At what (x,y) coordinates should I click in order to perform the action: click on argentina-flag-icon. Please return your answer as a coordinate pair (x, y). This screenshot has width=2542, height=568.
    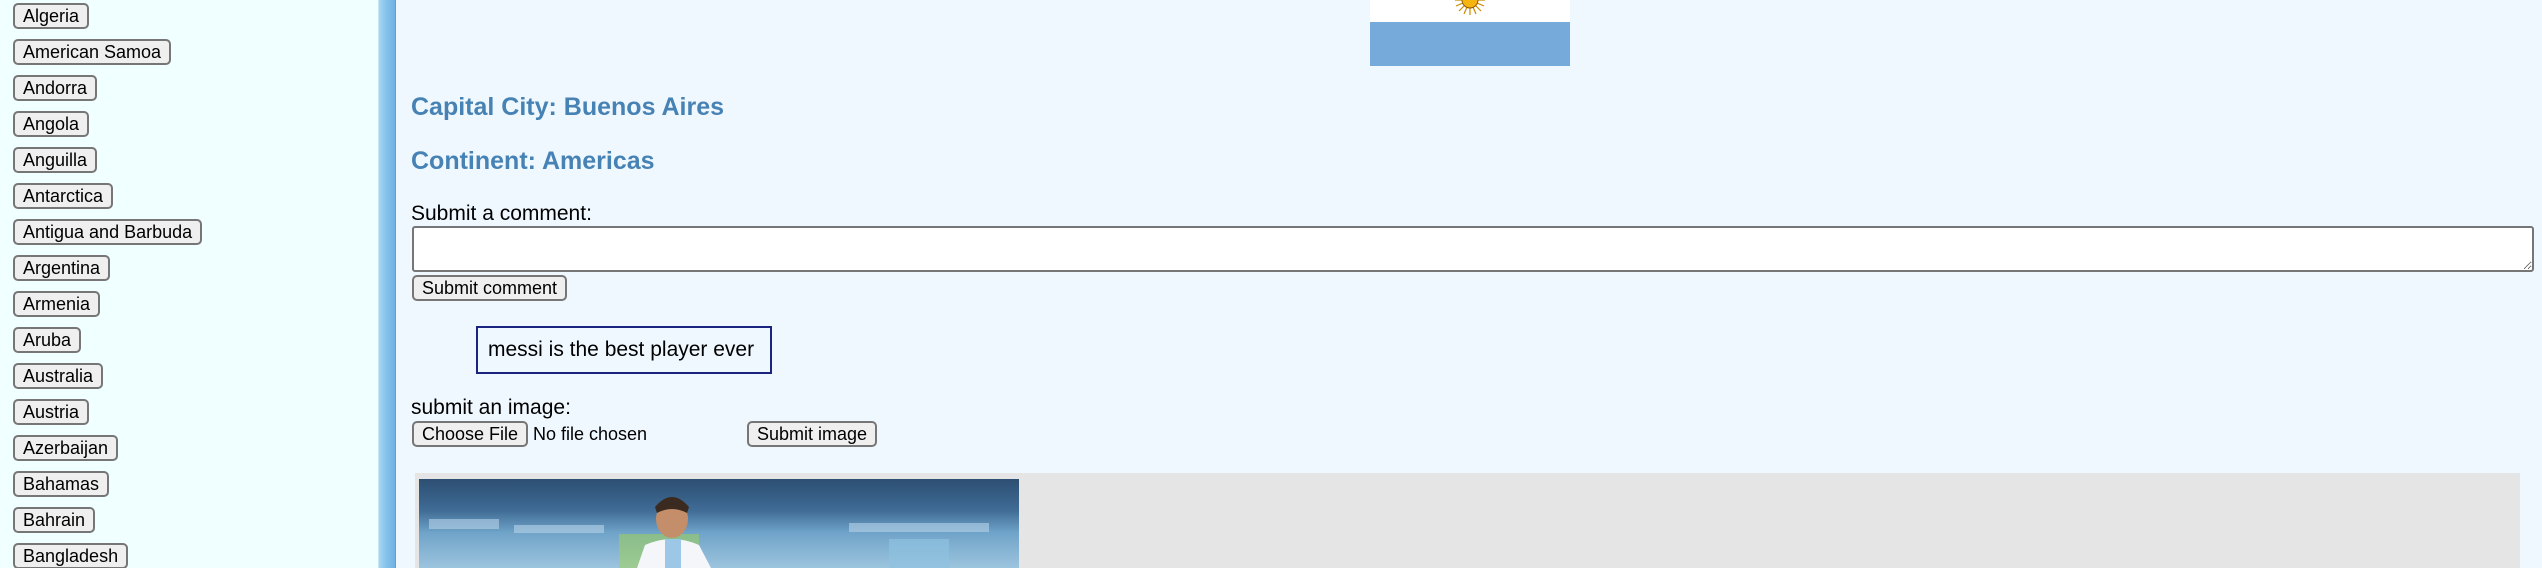
    Looking at the image, I should click on (1470, 33).